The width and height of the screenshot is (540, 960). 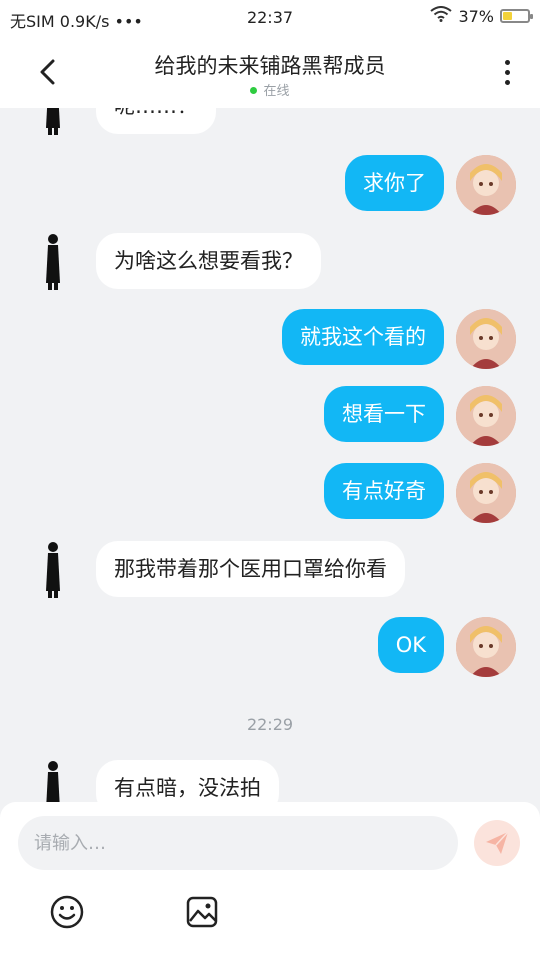 I want to click on outgoing-message: 就我这个看的, so click(x=363, y=337).